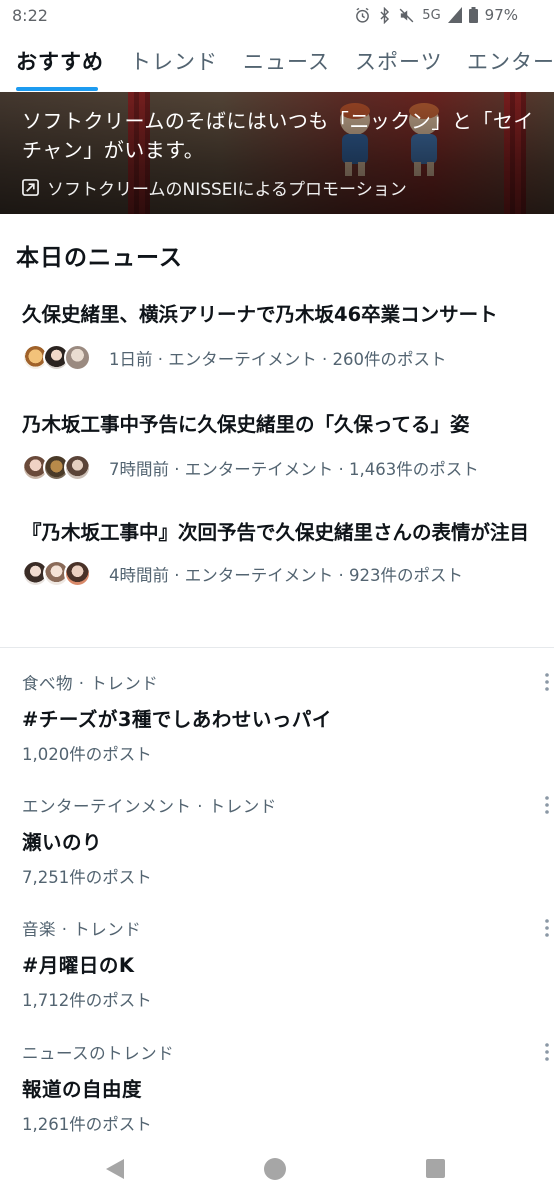  I want to click on back-icon, so click(115, 1169).